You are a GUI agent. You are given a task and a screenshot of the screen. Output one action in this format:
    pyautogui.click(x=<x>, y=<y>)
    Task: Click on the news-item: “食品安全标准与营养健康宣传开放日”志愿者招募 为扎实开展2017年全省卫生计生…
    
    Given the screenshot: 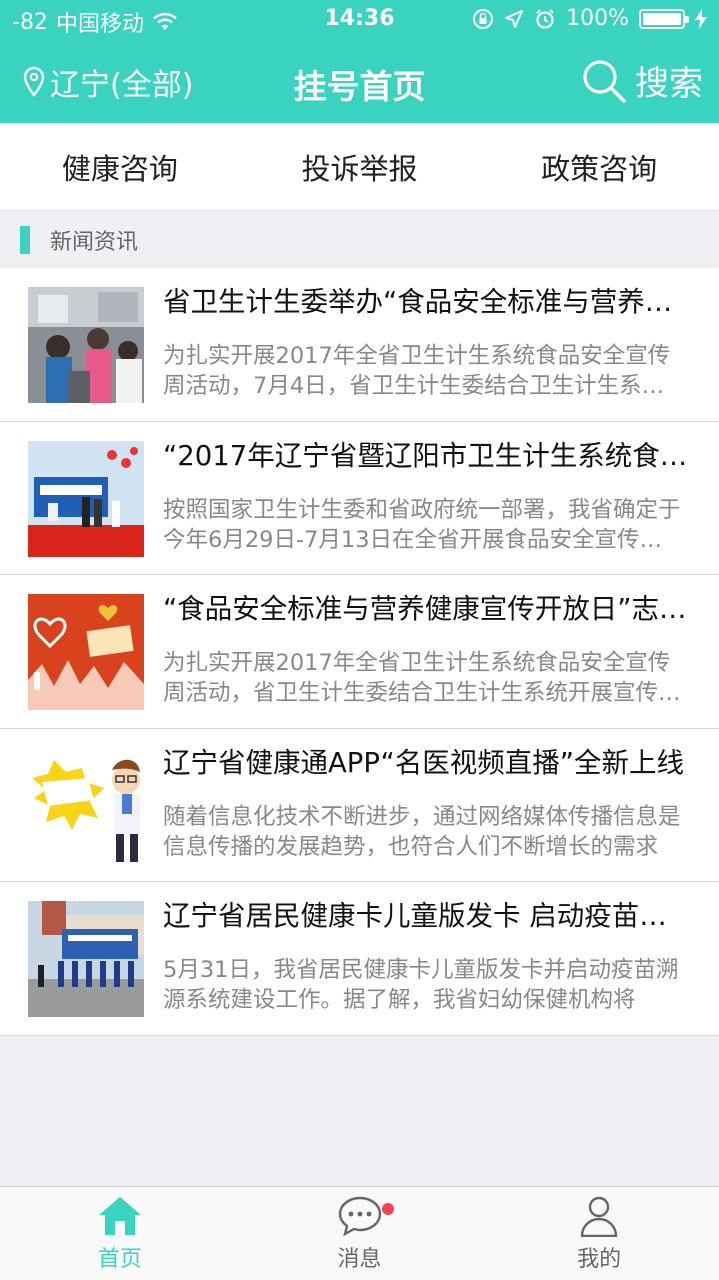 What is the action you would take?
    pyautogui.click(x=359, y=652)
    